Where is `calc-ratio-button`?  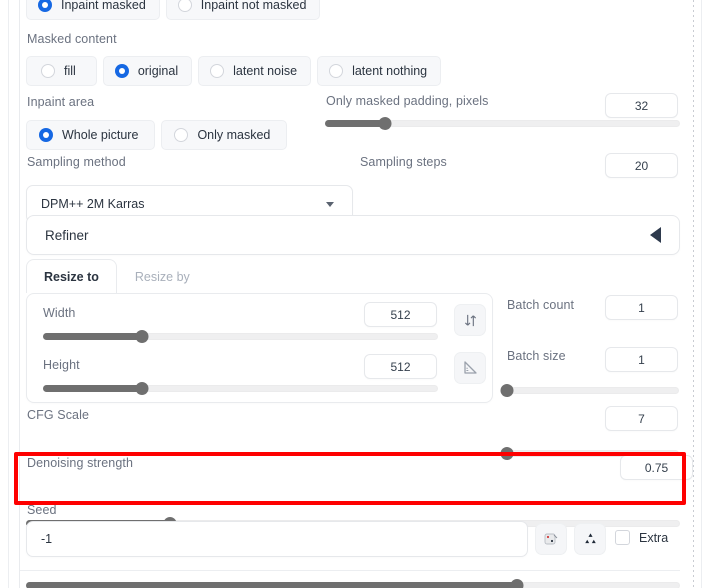
calc-ratio-button is located at coordinates (470, 368).